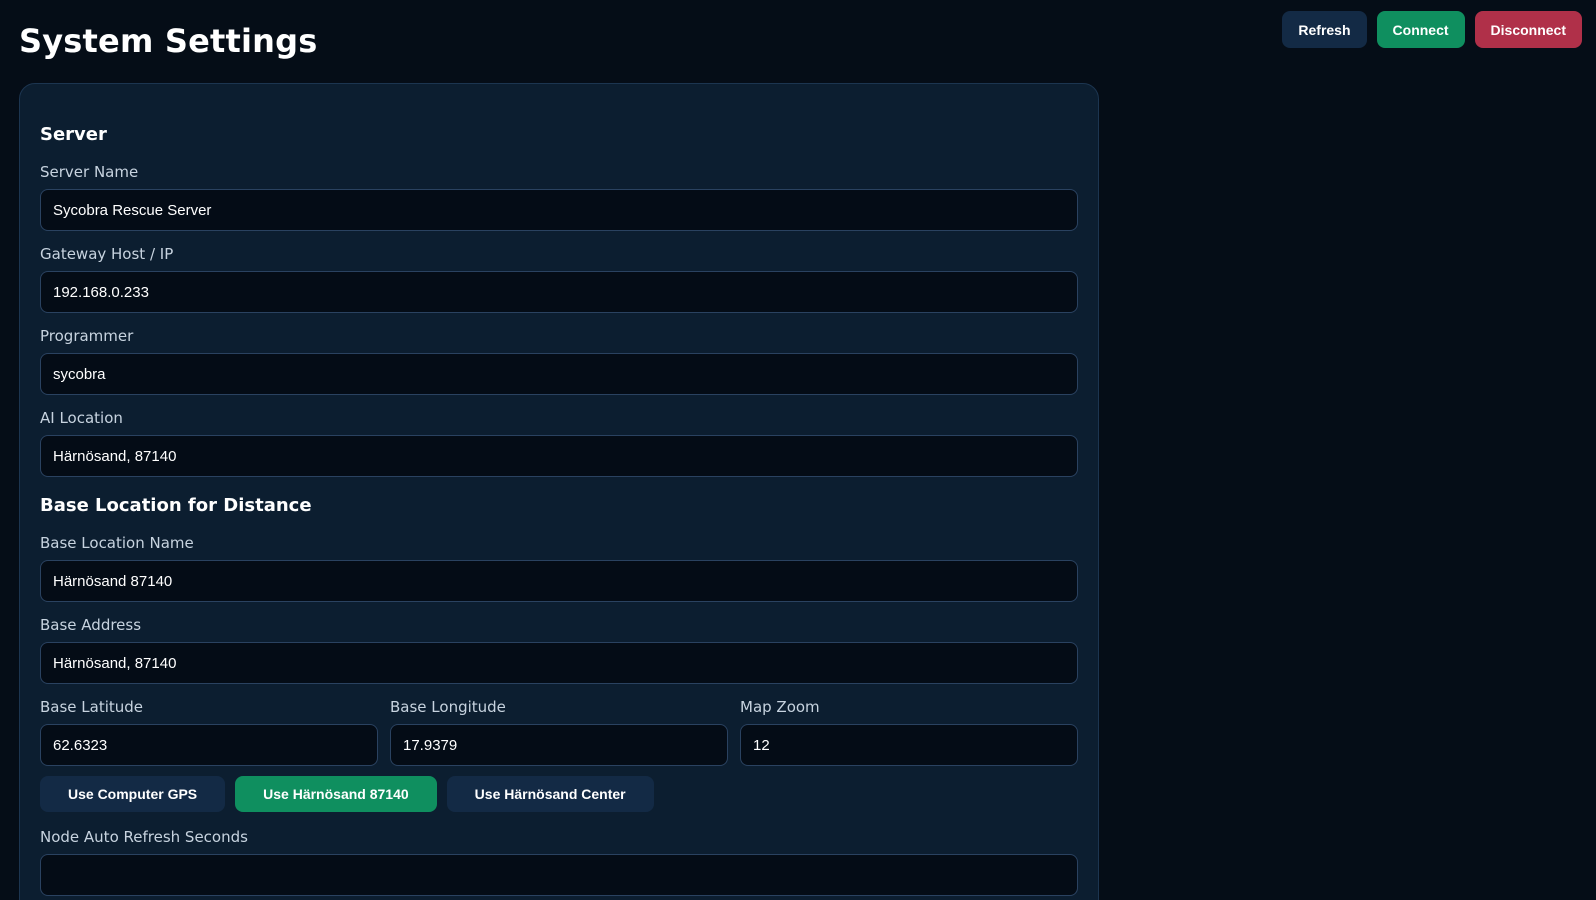 This screenshot has width=1596, height=900. I want to click on ai-location-label: AI Location, so click(81, 418).